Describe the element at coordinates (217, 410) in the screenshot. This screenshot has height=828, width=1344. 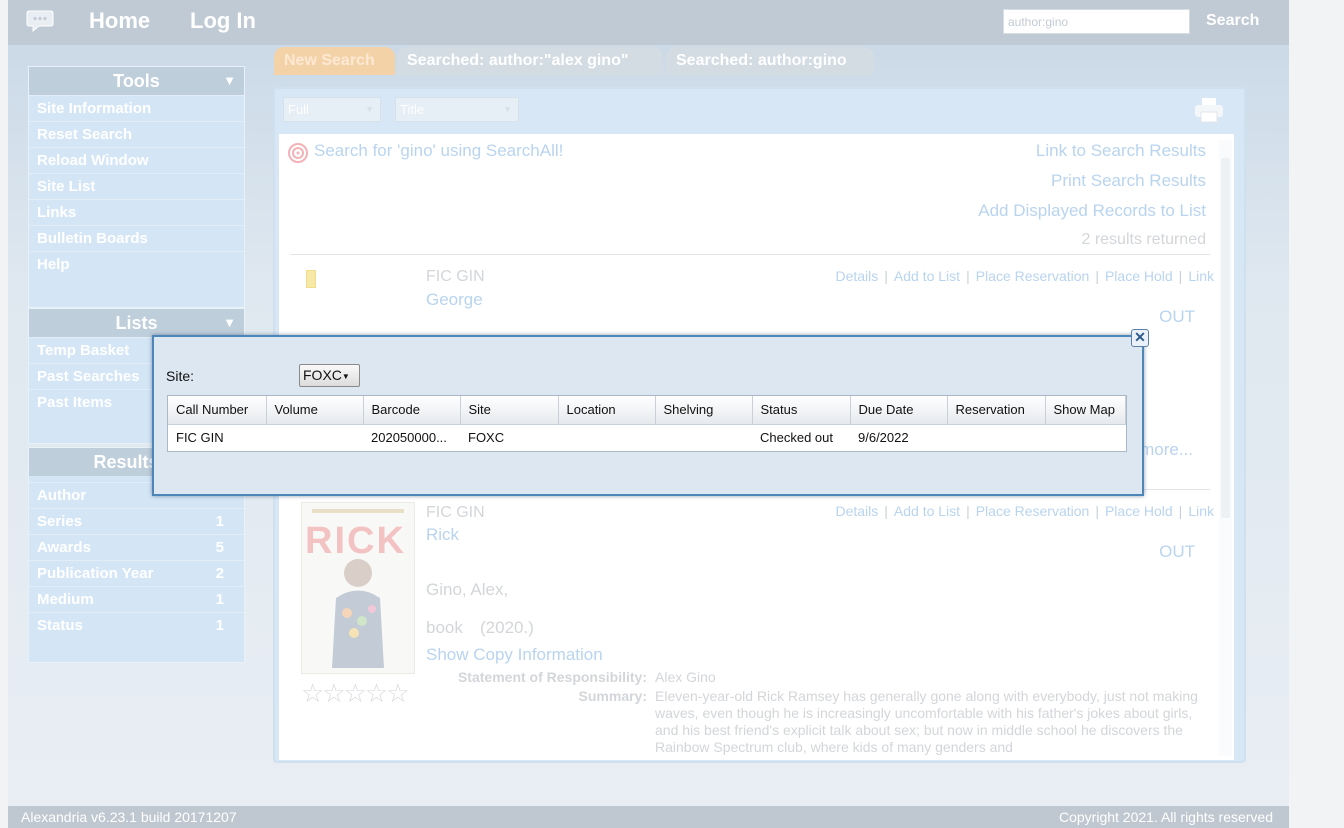
I see `column-header: Call Number` at that location.